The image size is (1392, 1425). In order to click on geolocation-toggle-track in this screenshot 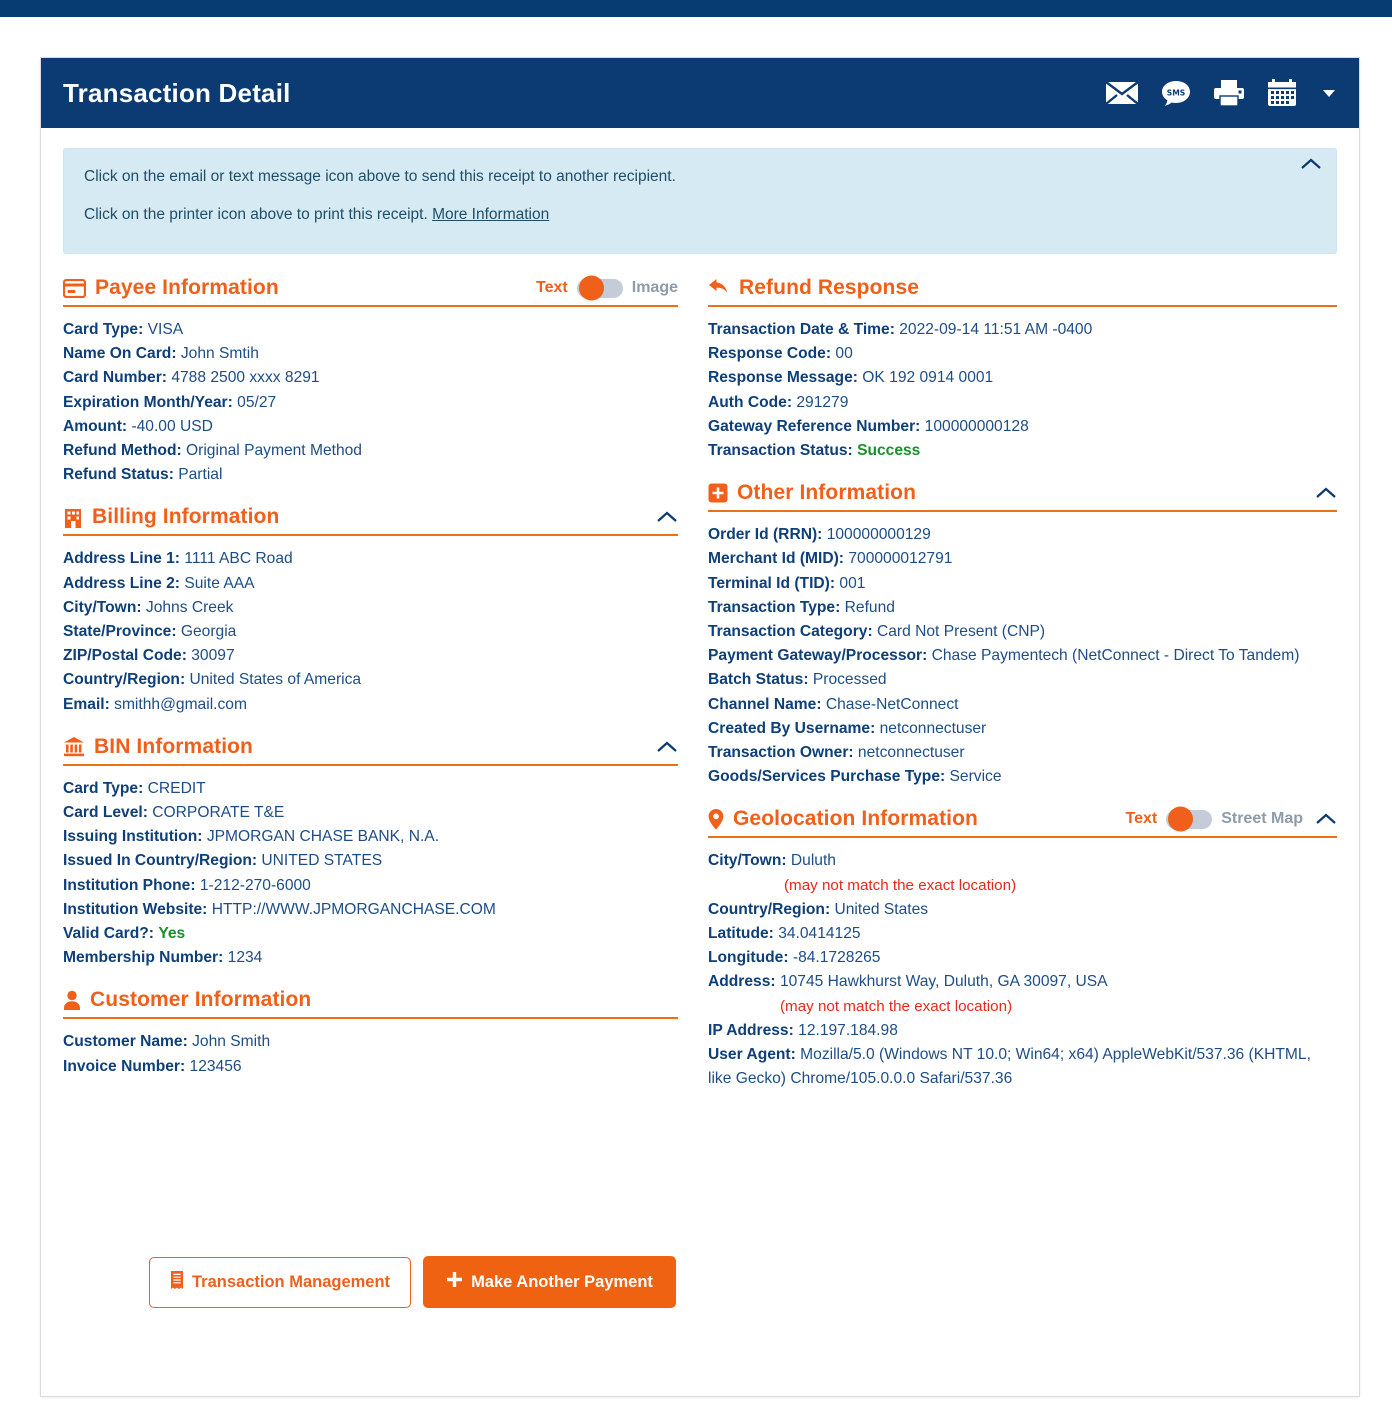, I will do `click(1189, 819)`.